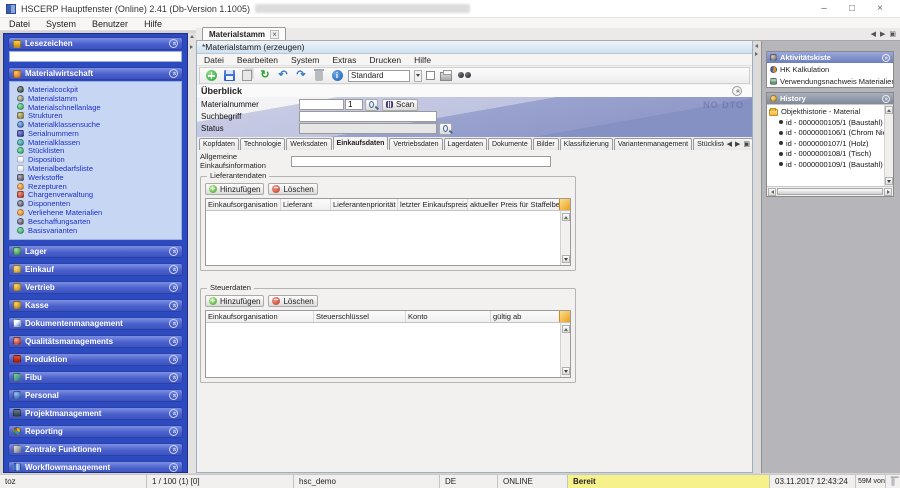 This screenshot has height=488, width=900. Describe the element at coordinates (873, 34) in the screenshot. I see `tab-scroll-left-icon: ◀` at that location.